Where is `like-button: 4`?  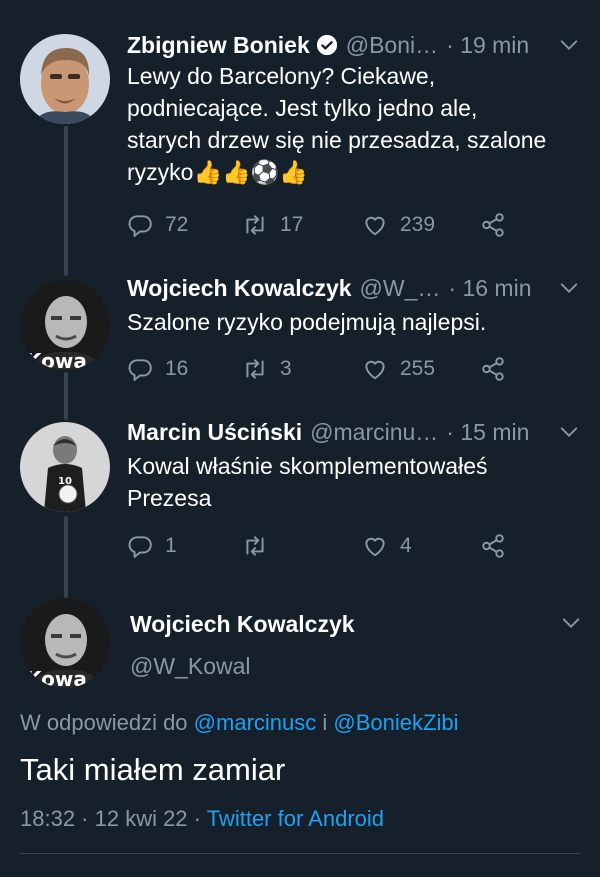 like-button: 4 is located at coordinates (387, 546).